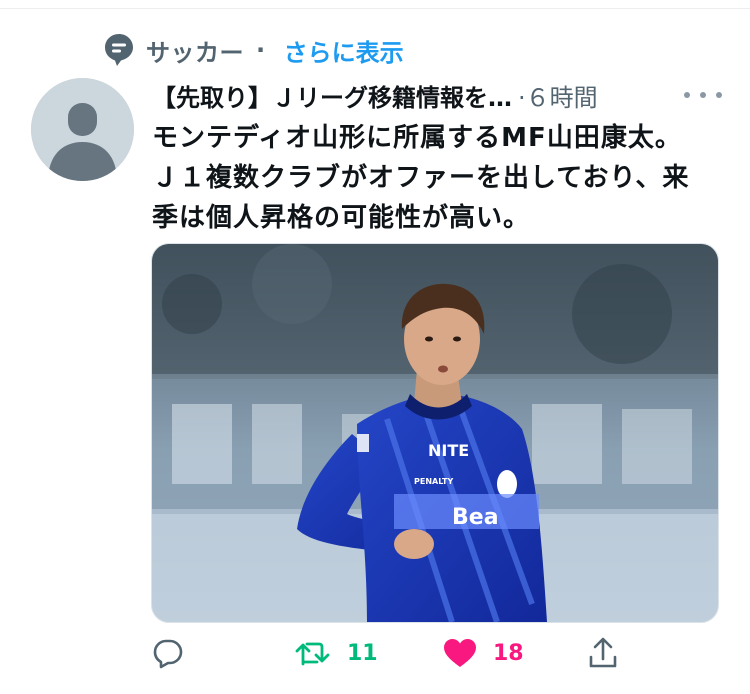 This screenshot has height=694, width=750. What do you see at coordinates (375, 4) in the screenshot?
I see `top-divider` at bounding box center [375, 4].